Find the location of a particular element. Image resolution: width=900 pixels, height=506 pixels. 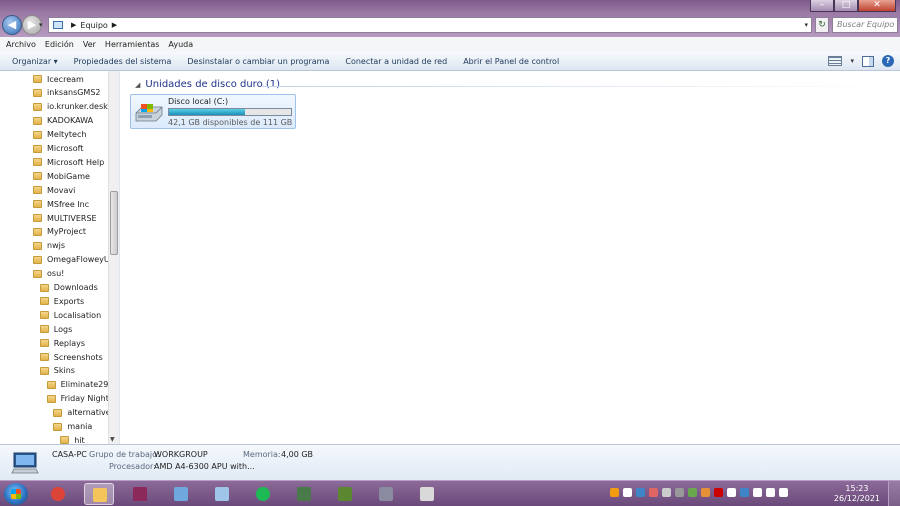

group-divider is located at coordinates (576, 86).